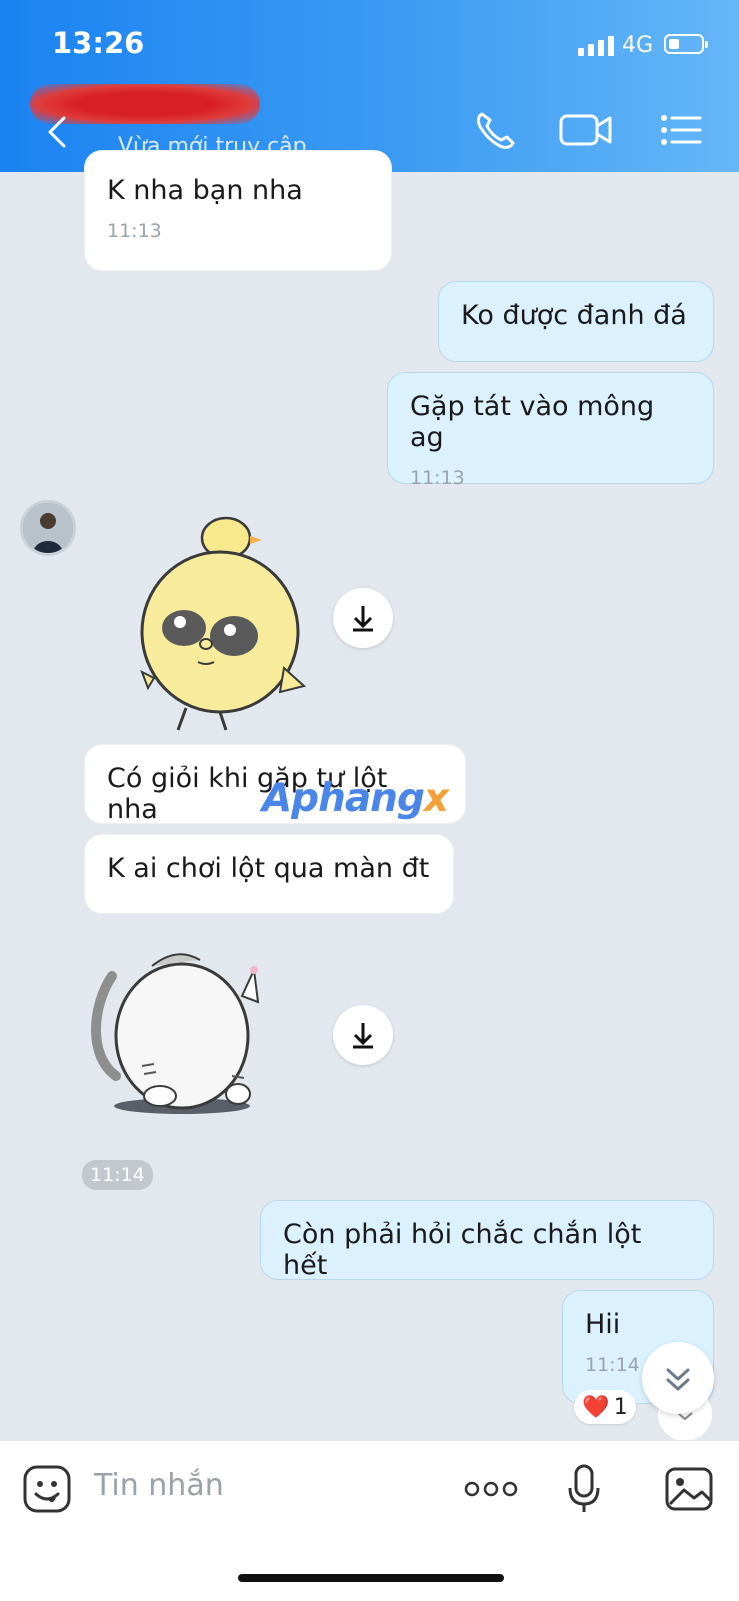 The image size is (739, 1601). Describe the element at coordinates (584, 1489) in the screenshot. I see `microphone-icon` at that location.